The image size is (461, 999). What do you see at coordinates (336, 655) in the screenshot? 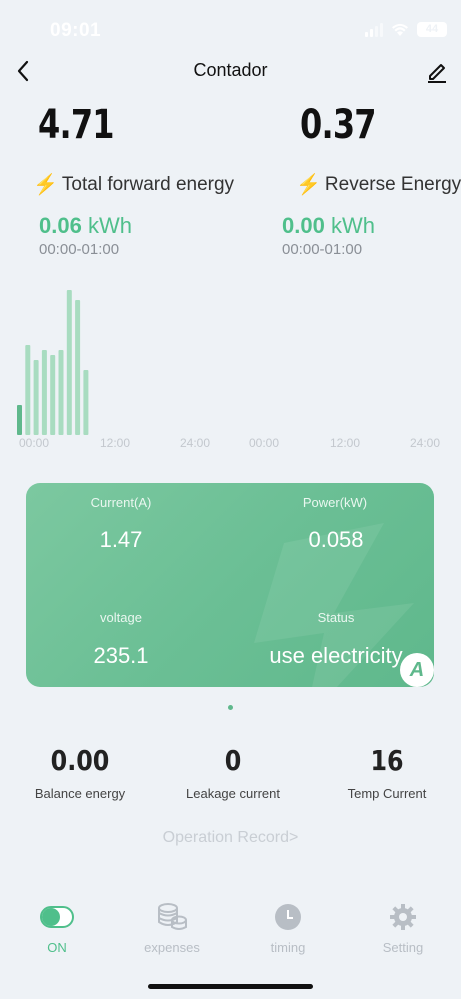
I see `status-value: use electricity` at bounding box center [336, 655].